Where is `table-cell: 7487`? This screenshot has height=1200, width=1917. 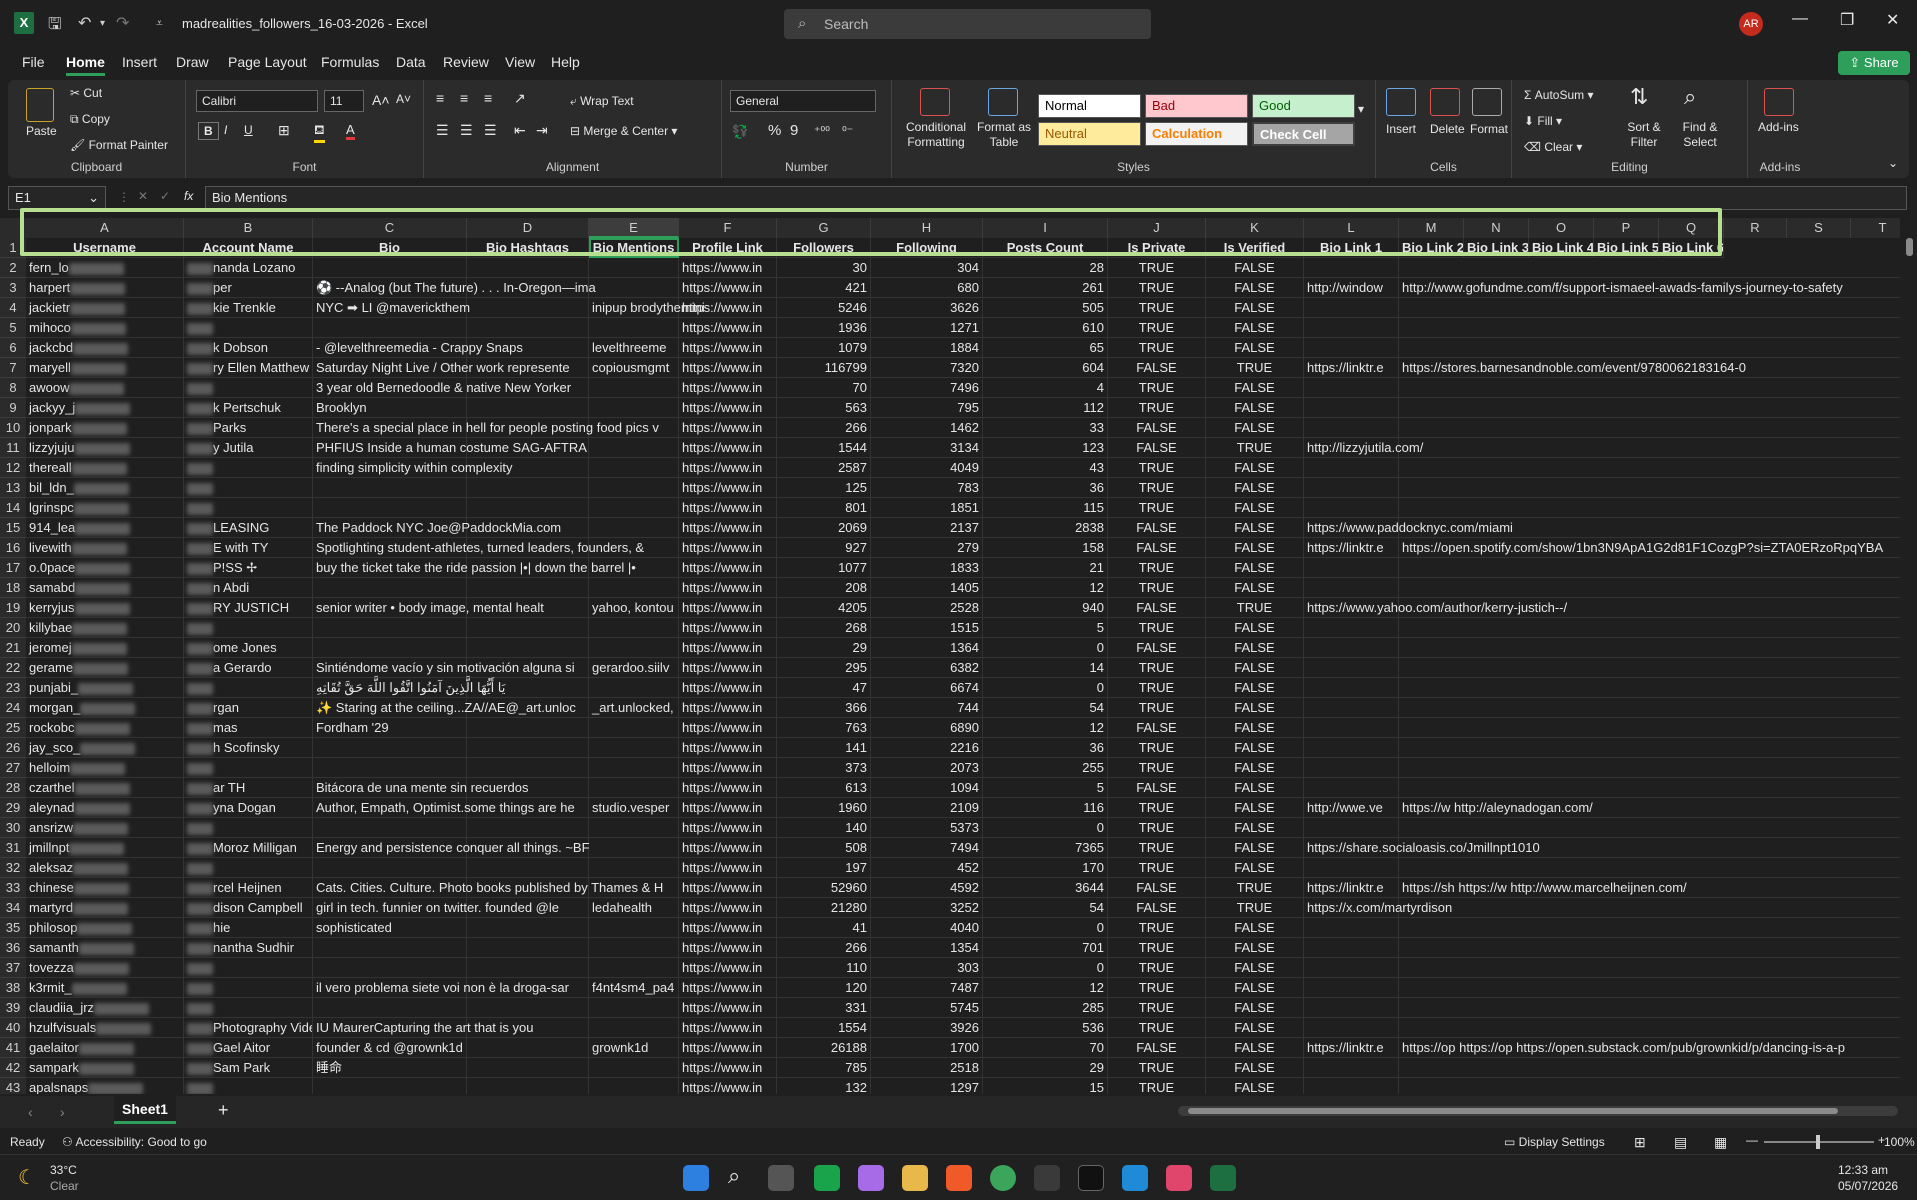 table-cell: 7487 is located at coordinates (927, 988).